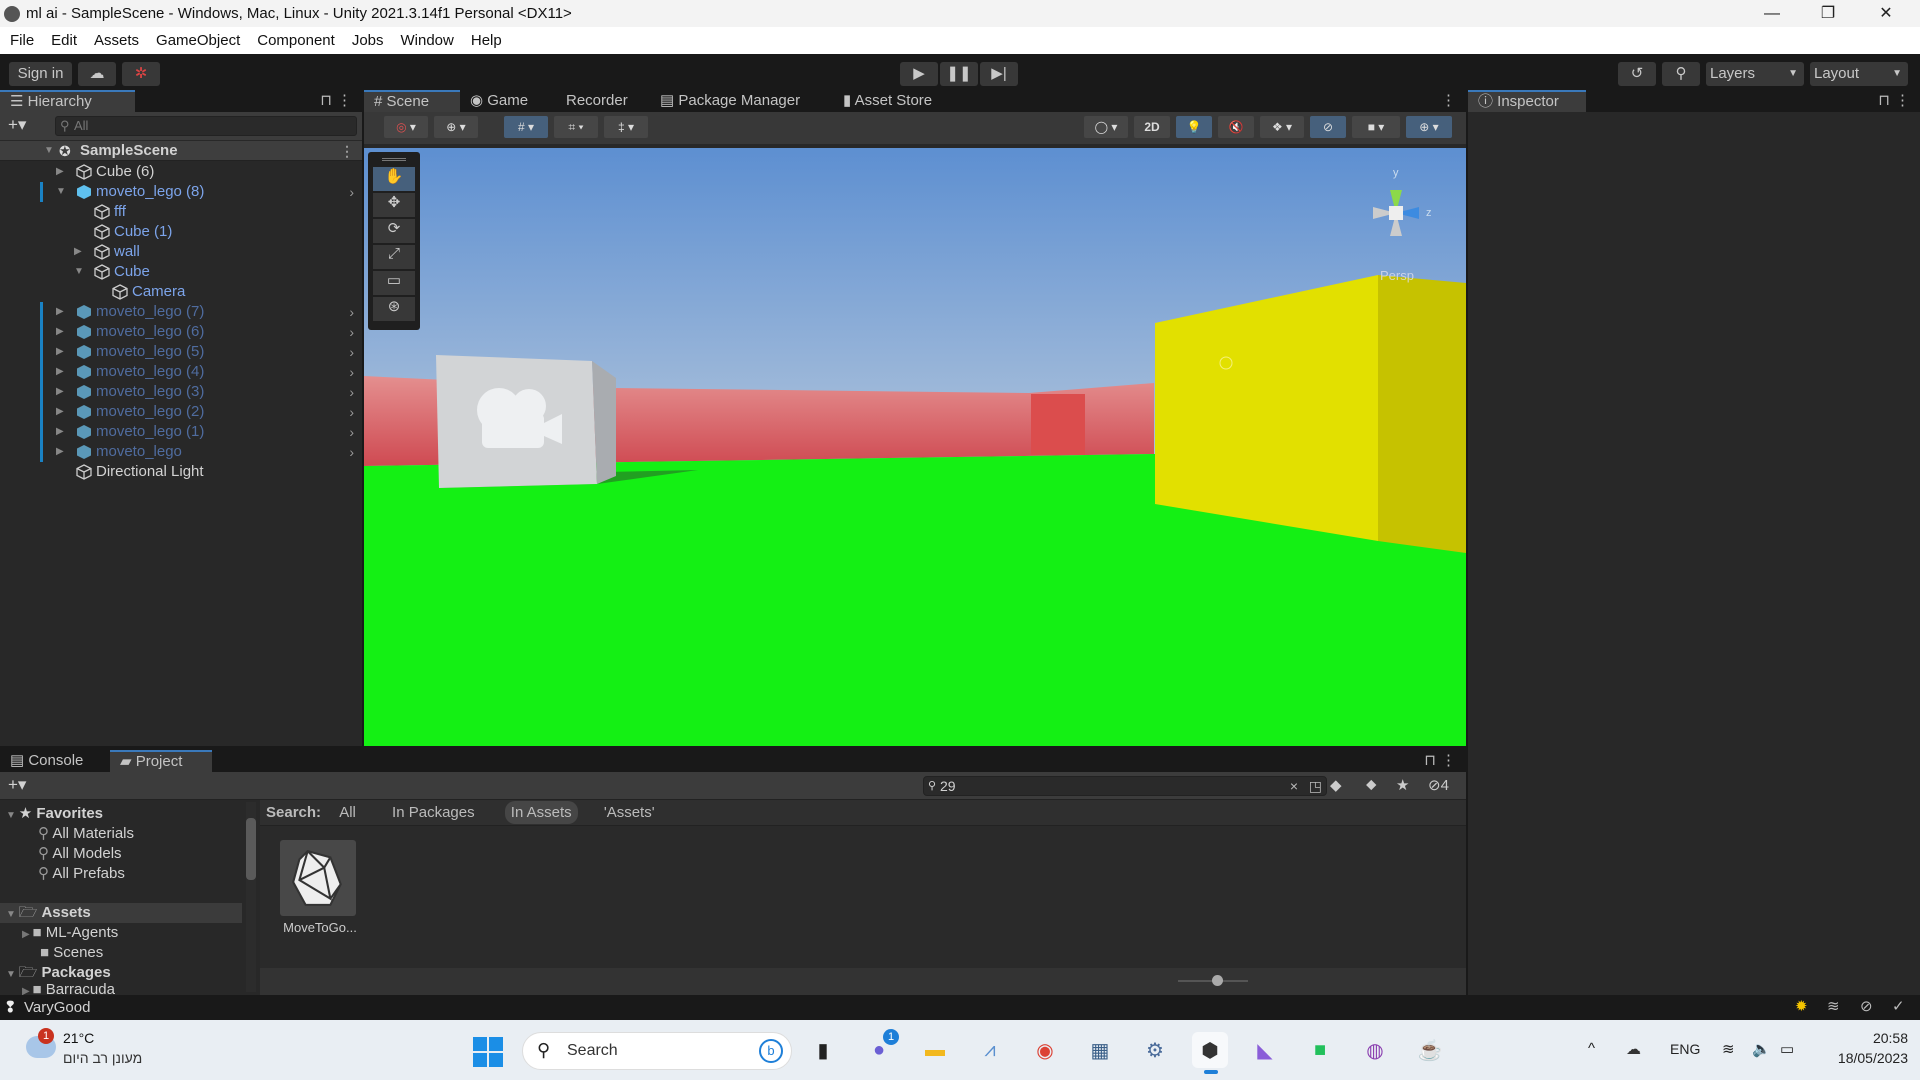  I want to click on clear-search-icon: ×, so click(1294, 786).